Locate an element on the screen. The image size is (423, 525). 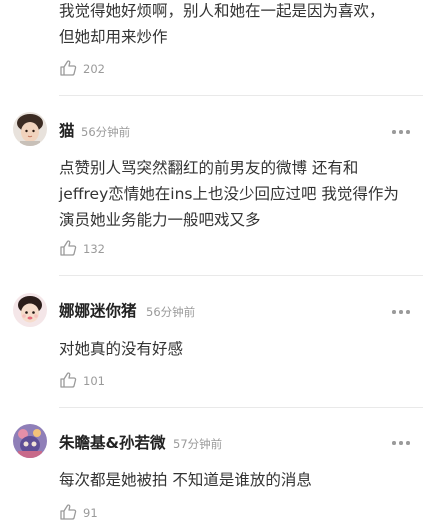
comment-text-line: 对她真的没有好感 is located at coordinates (121, 349).